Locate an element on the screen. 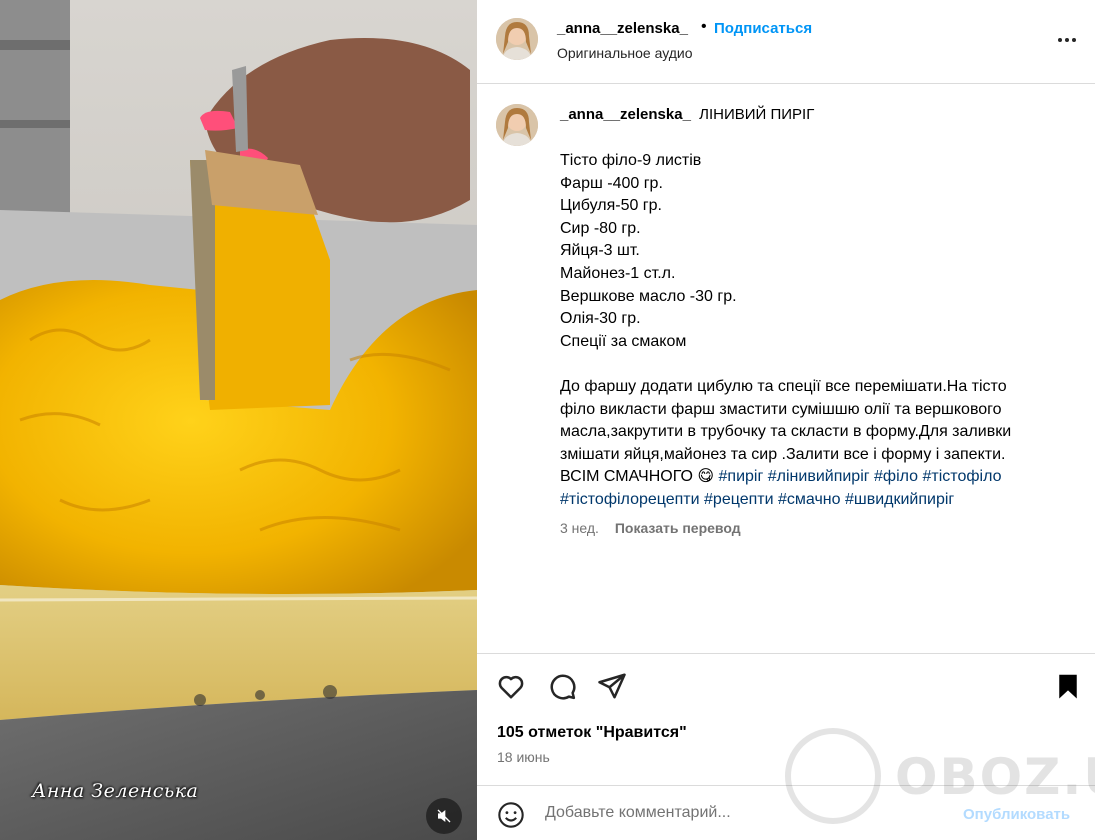 This screenshot has width=1095, height=840. post-actions: 105 отметок "Нравится" 18 июнь is located at coordinates (786, 724).